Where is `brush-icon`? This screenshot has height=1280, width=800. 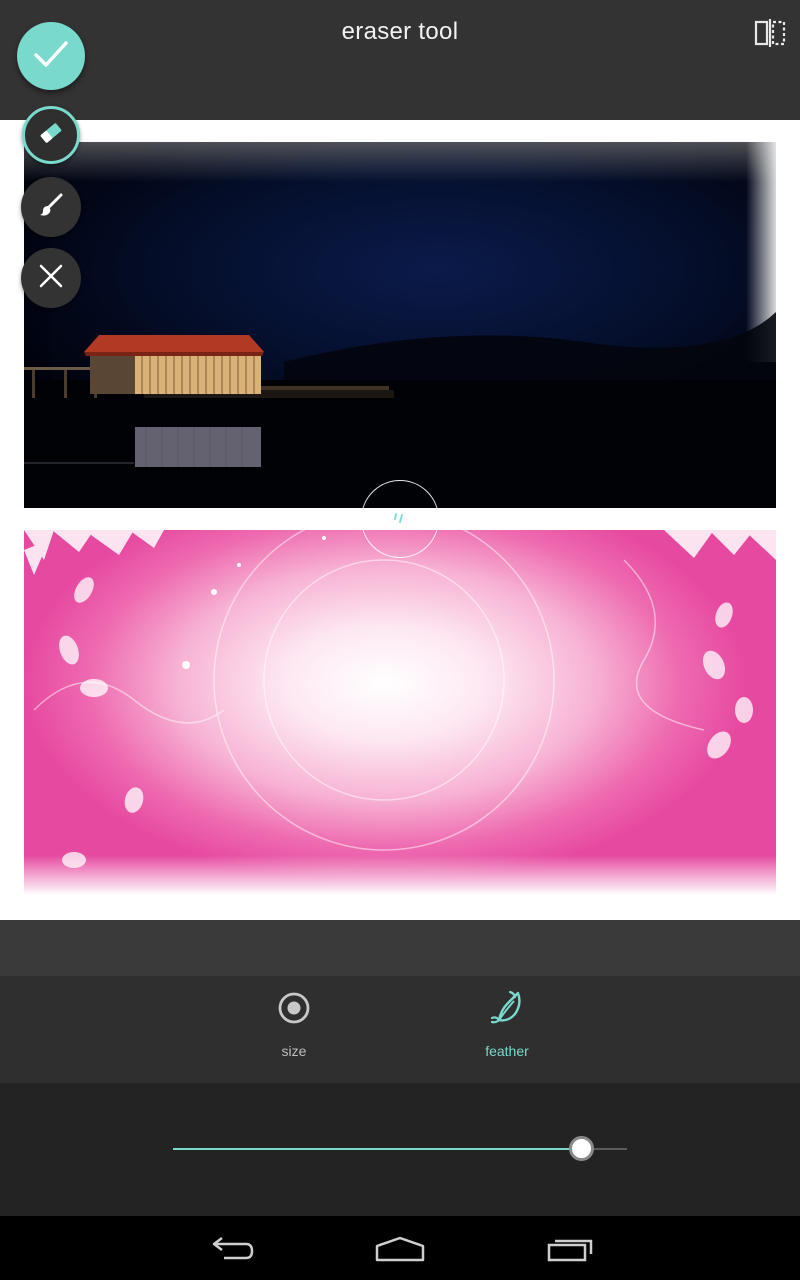
brush-icon is located at coordinates (51, 207).